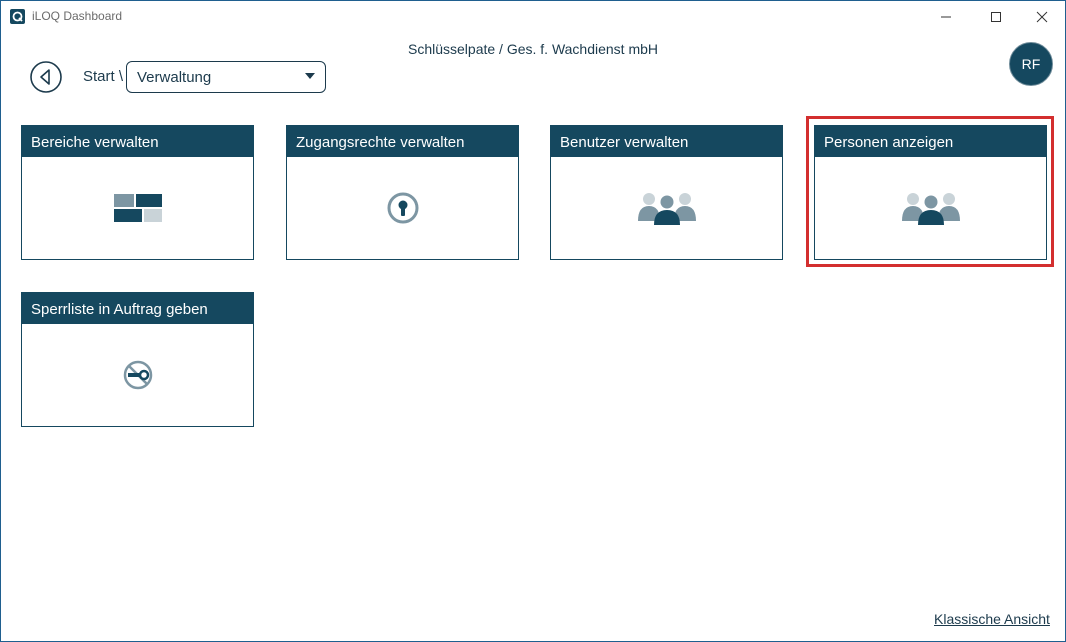 This screenshot has height=642, width=1066. Describe the element at coordinates (174, 77) in the screenshot. I see `dropdown-selected-value: Verwaltung` at that location.